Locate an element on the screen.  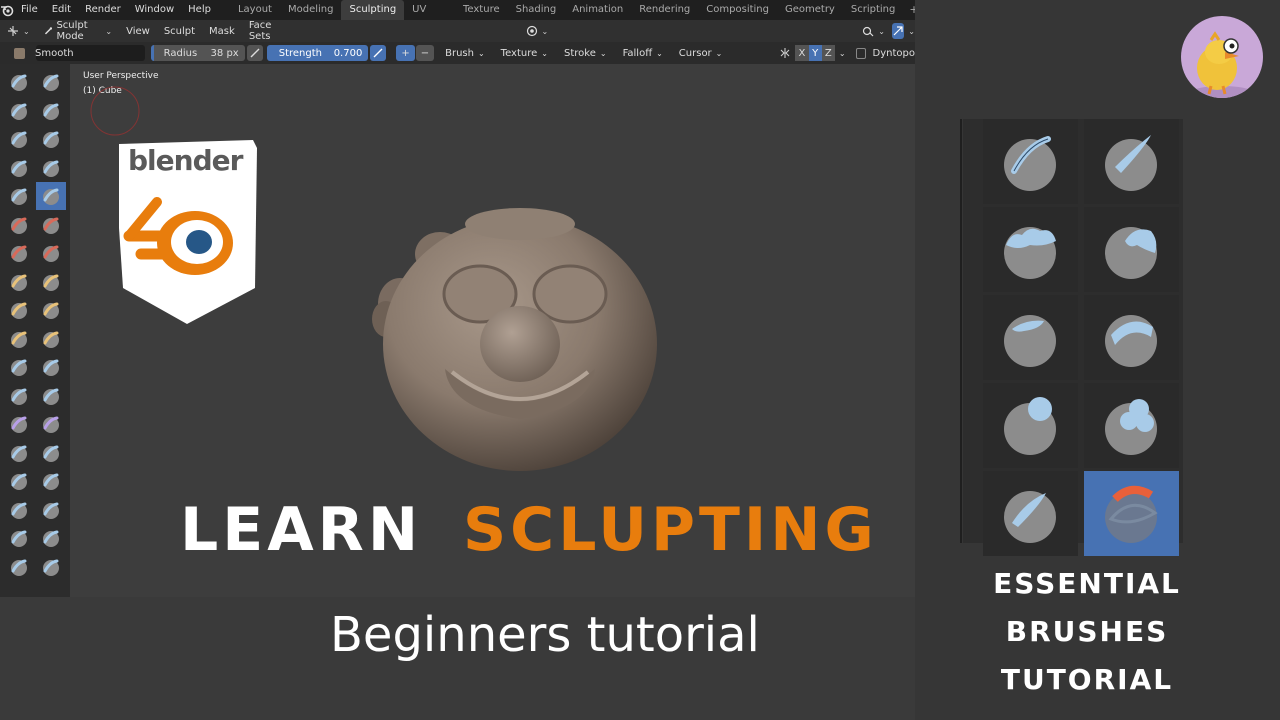
channel-avatar is located at coordinates (1222, 57).